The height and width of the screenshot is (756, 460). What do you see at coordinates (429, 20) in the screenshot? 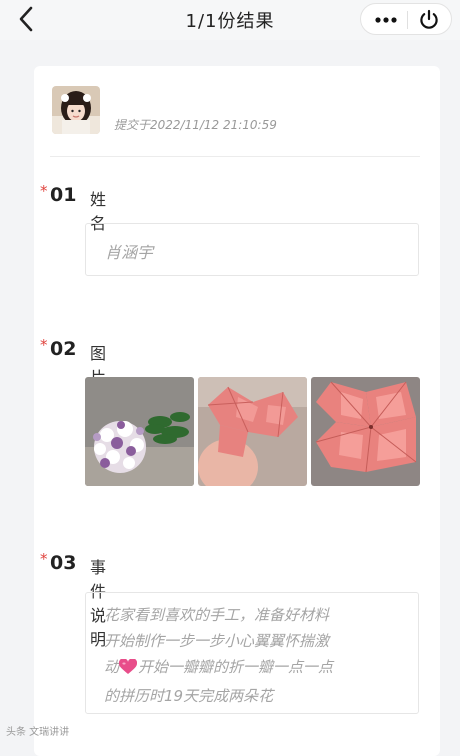
I see `close-power-icon` at bounding box center [429, 20].